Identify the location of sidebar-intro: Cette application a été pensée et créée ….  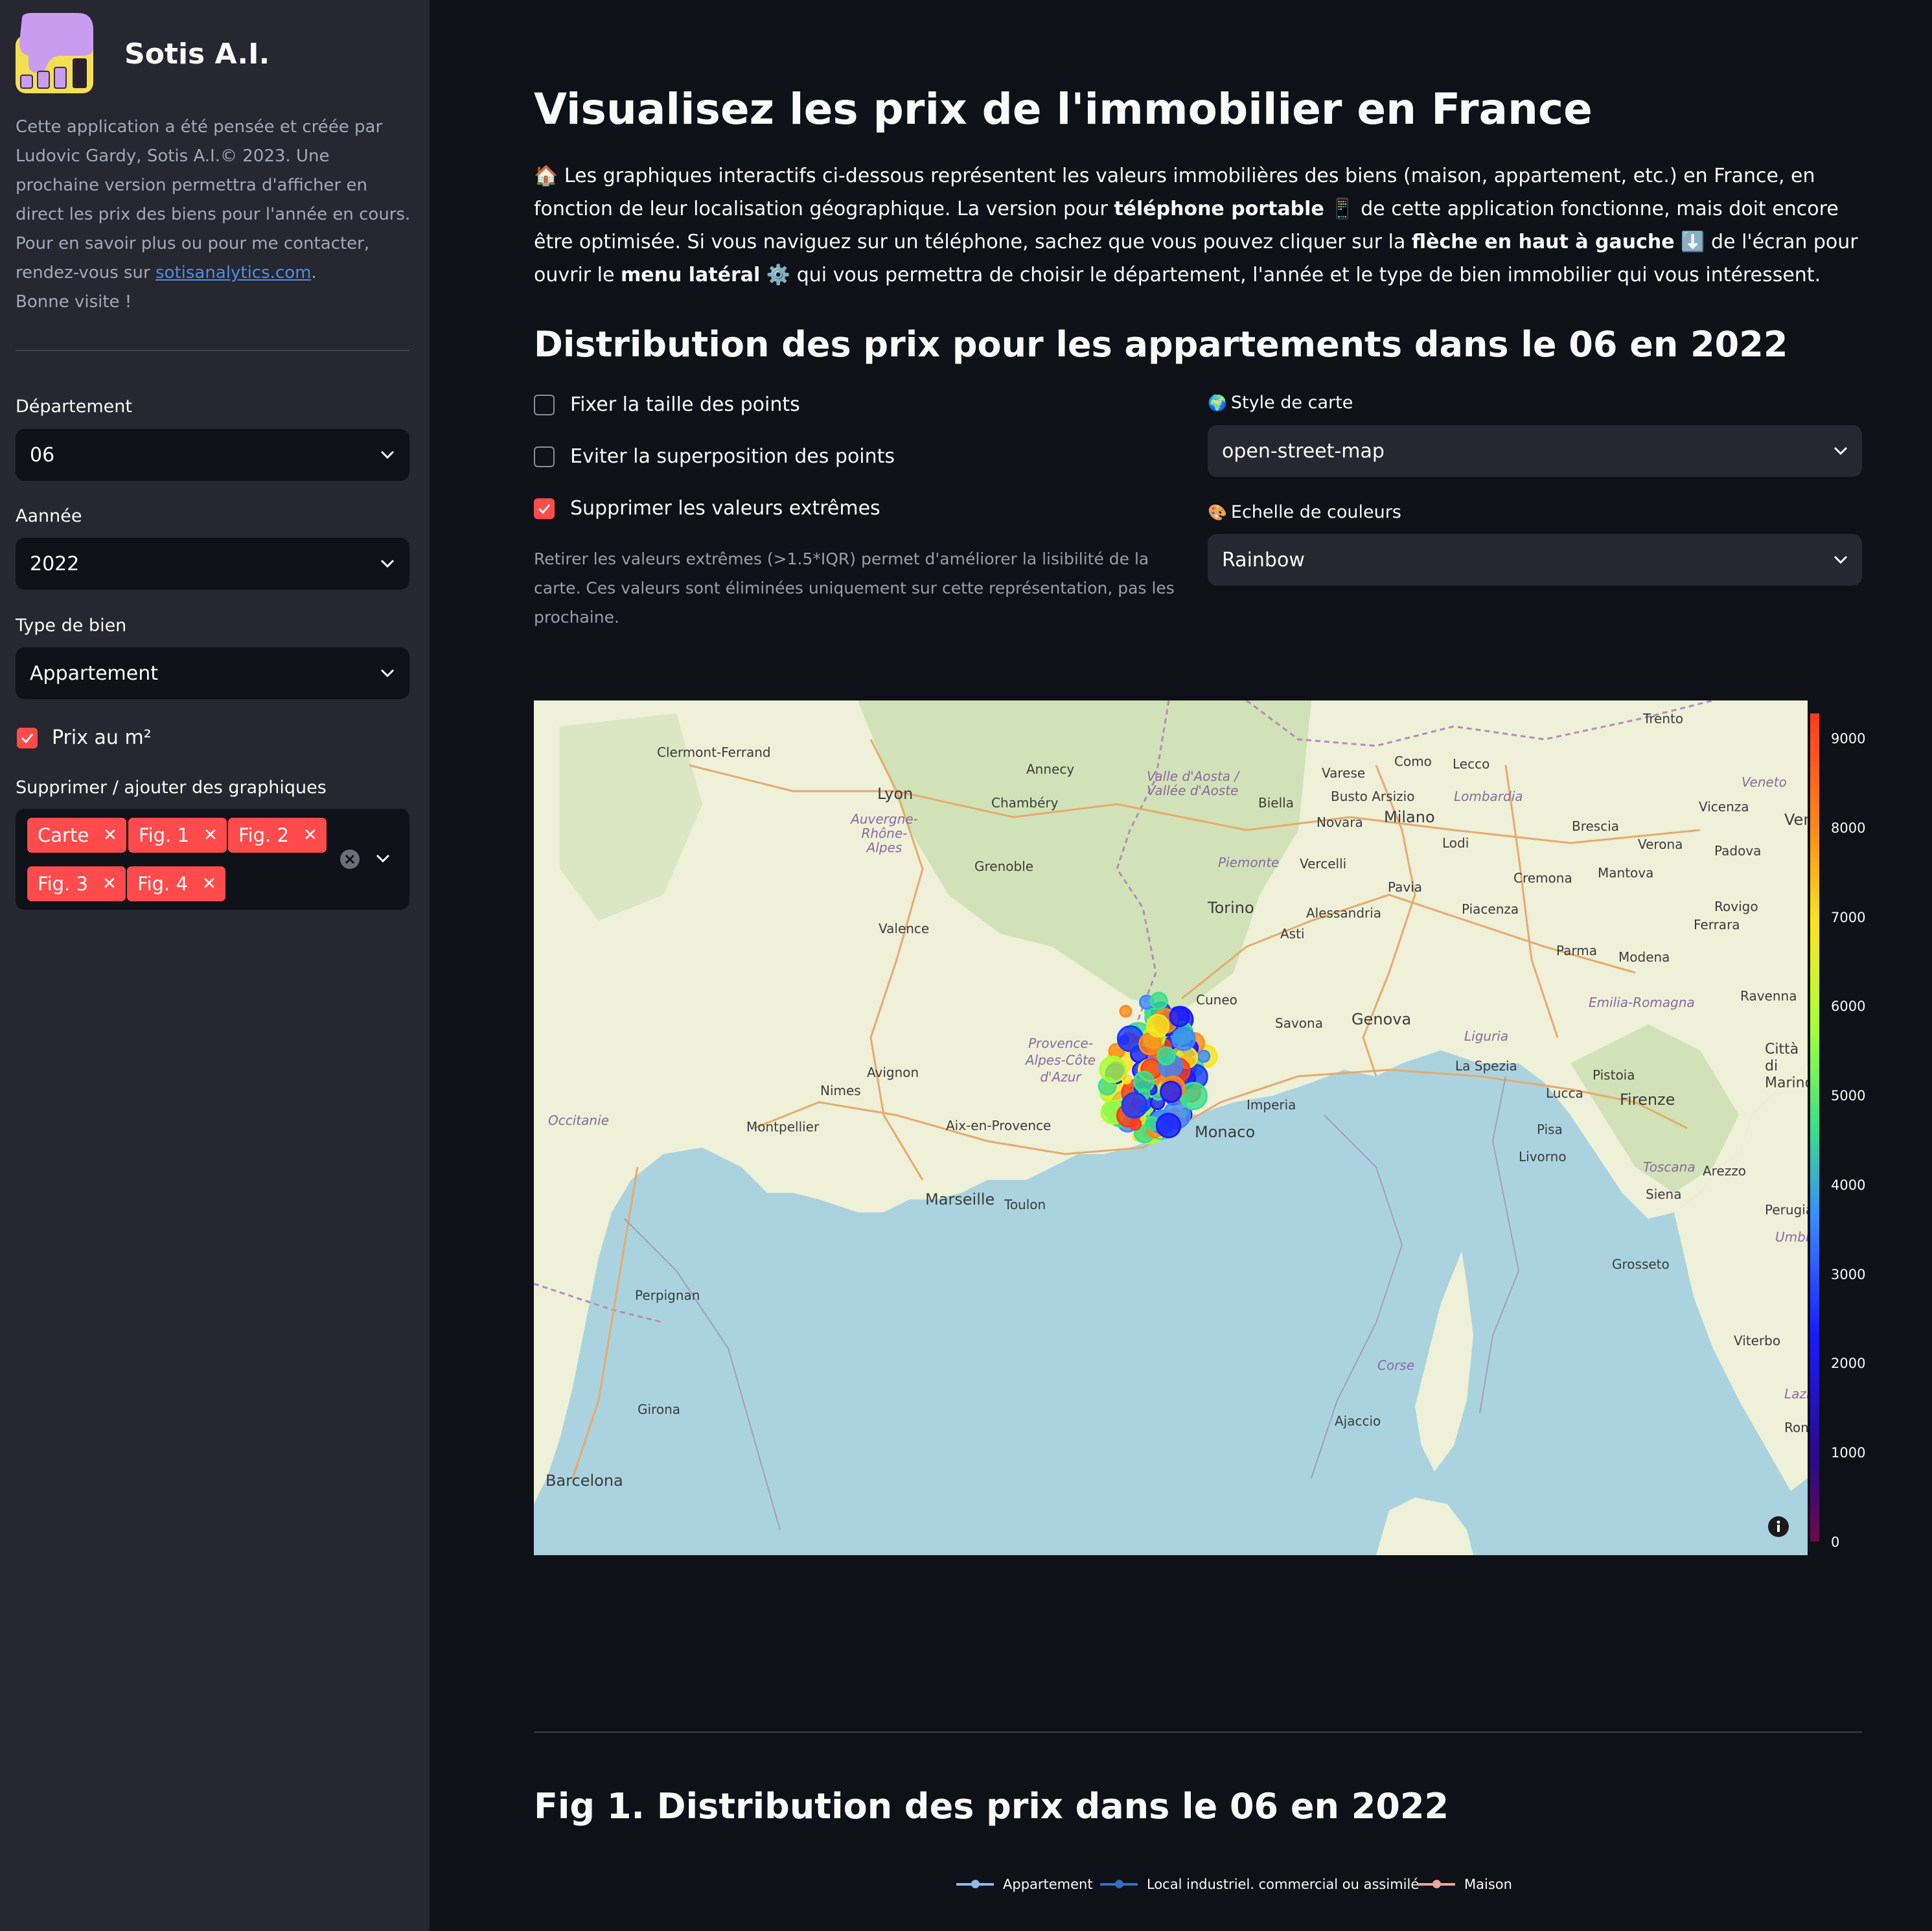
(216, 215).